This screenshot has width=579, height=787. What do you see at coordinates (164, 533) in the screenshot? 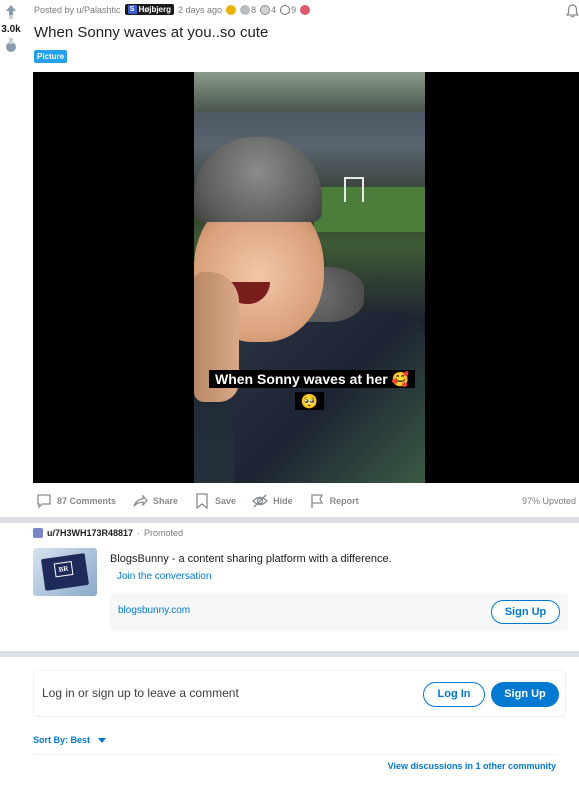
I see `promoted-tag: Promoted` at bounding box center [164, 533].